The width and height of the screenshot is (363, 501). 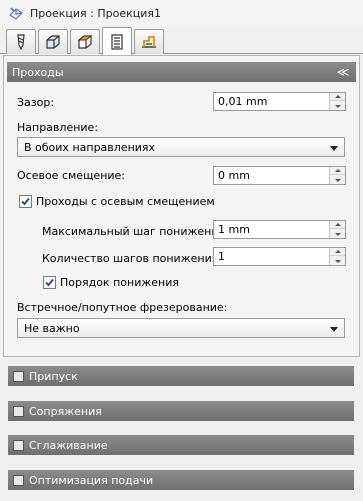 What do you see at coordinates (181, 480) in the screenshot?
I see `feed-optimization-section-header: Оптимизация подачи` at bounding box center [181, 480].